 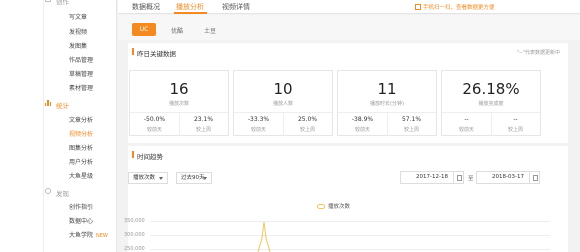 What do you see at coordinates (81, 161) in the screenshot?
I see `sidebar-item-user-analysis: 用户分析` at bounding box center [81, 161].